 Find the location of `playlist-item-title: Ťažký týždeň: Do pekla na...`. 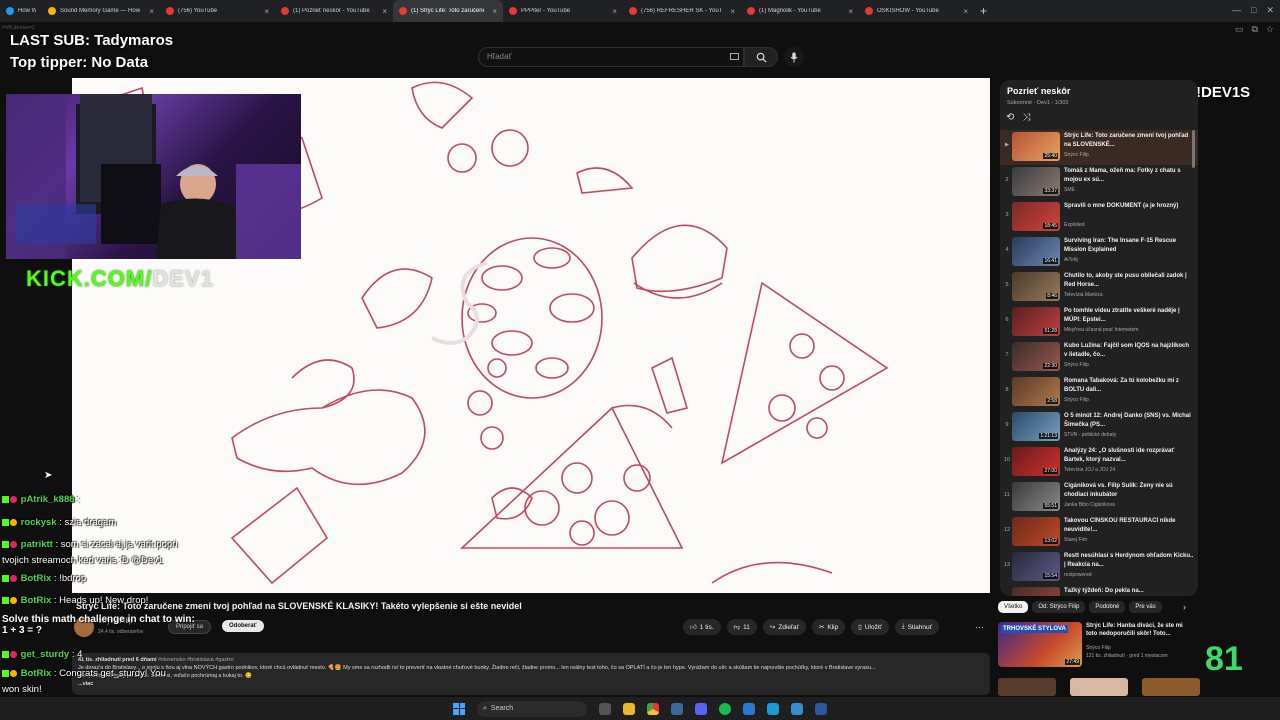

playlist-item-title: Ťažký týždeň: Do pekla na... is located at coordinates (1129, 591).